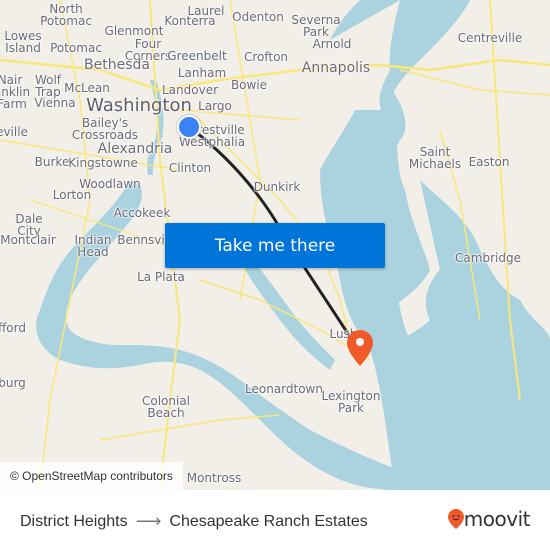 Image resolution: width=550 pixels, height=550 pixels. I want to click on place-label: Montross, so click(214, 478).